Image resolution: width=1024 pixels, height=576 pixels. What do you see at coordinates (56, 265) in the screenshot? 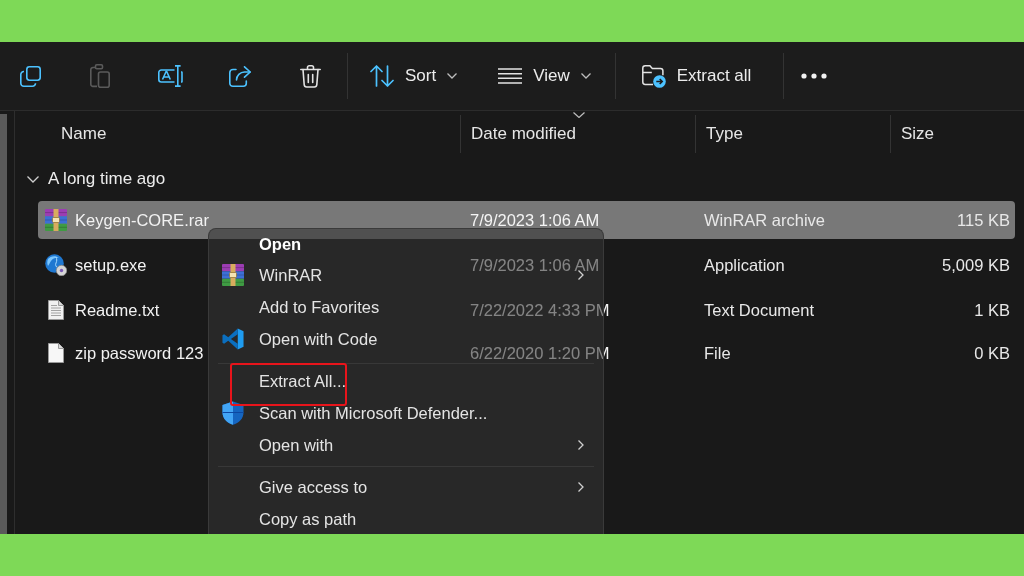
I see `globe-icon` at bounding box center [56, 265].